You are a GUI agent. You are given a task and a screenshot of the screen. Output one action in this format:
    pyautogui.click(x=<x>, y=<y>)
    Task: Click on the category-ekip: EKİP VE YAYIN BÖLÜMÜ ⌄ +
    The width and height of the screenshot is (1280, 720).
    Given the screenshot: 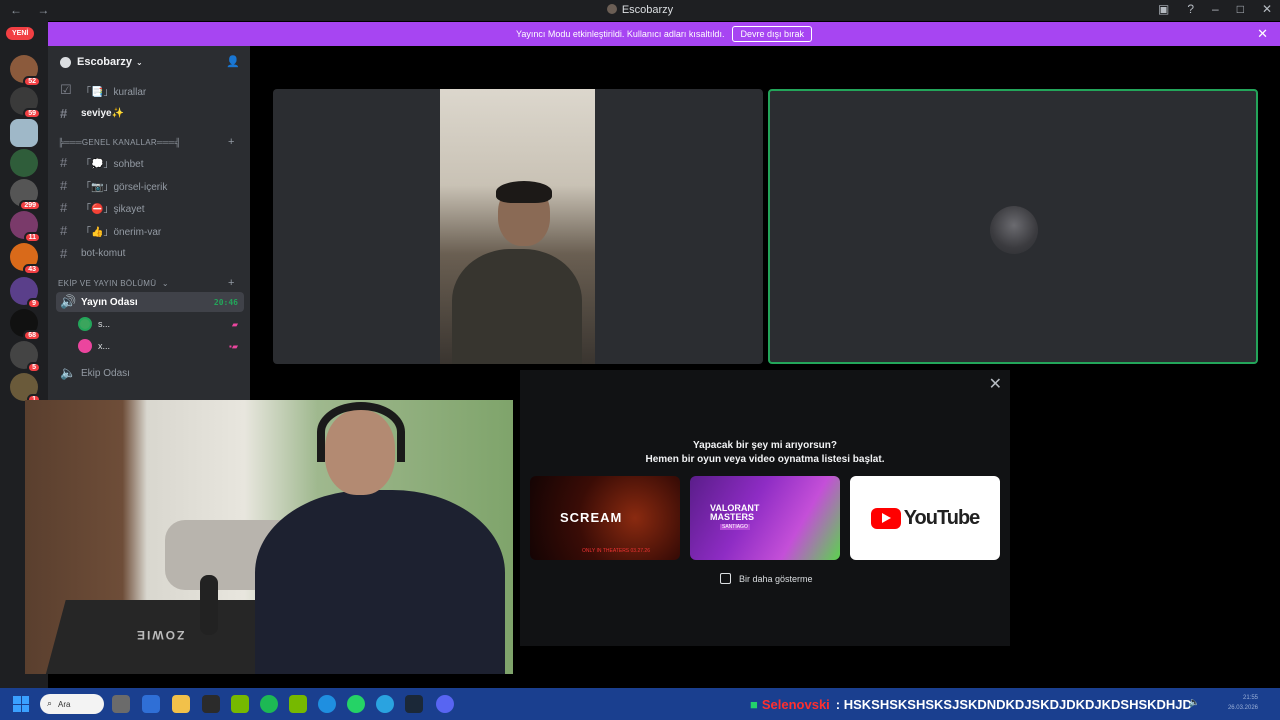 What is the action you would take?
    pyautogui.click(x=146, y=283)
    